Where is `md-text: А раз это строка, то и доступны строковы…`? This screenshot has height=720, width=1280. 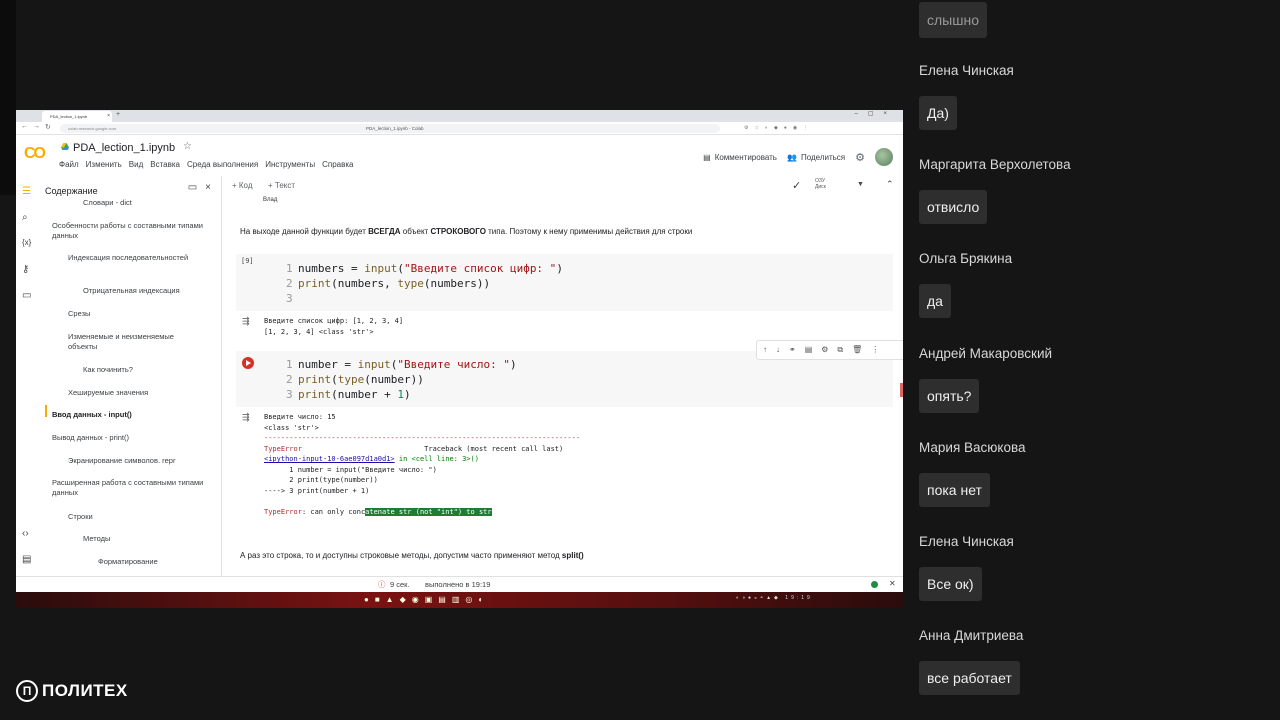 md-text: А раз это строка, то и доступны строковы… is located at coordinates (401, 555).